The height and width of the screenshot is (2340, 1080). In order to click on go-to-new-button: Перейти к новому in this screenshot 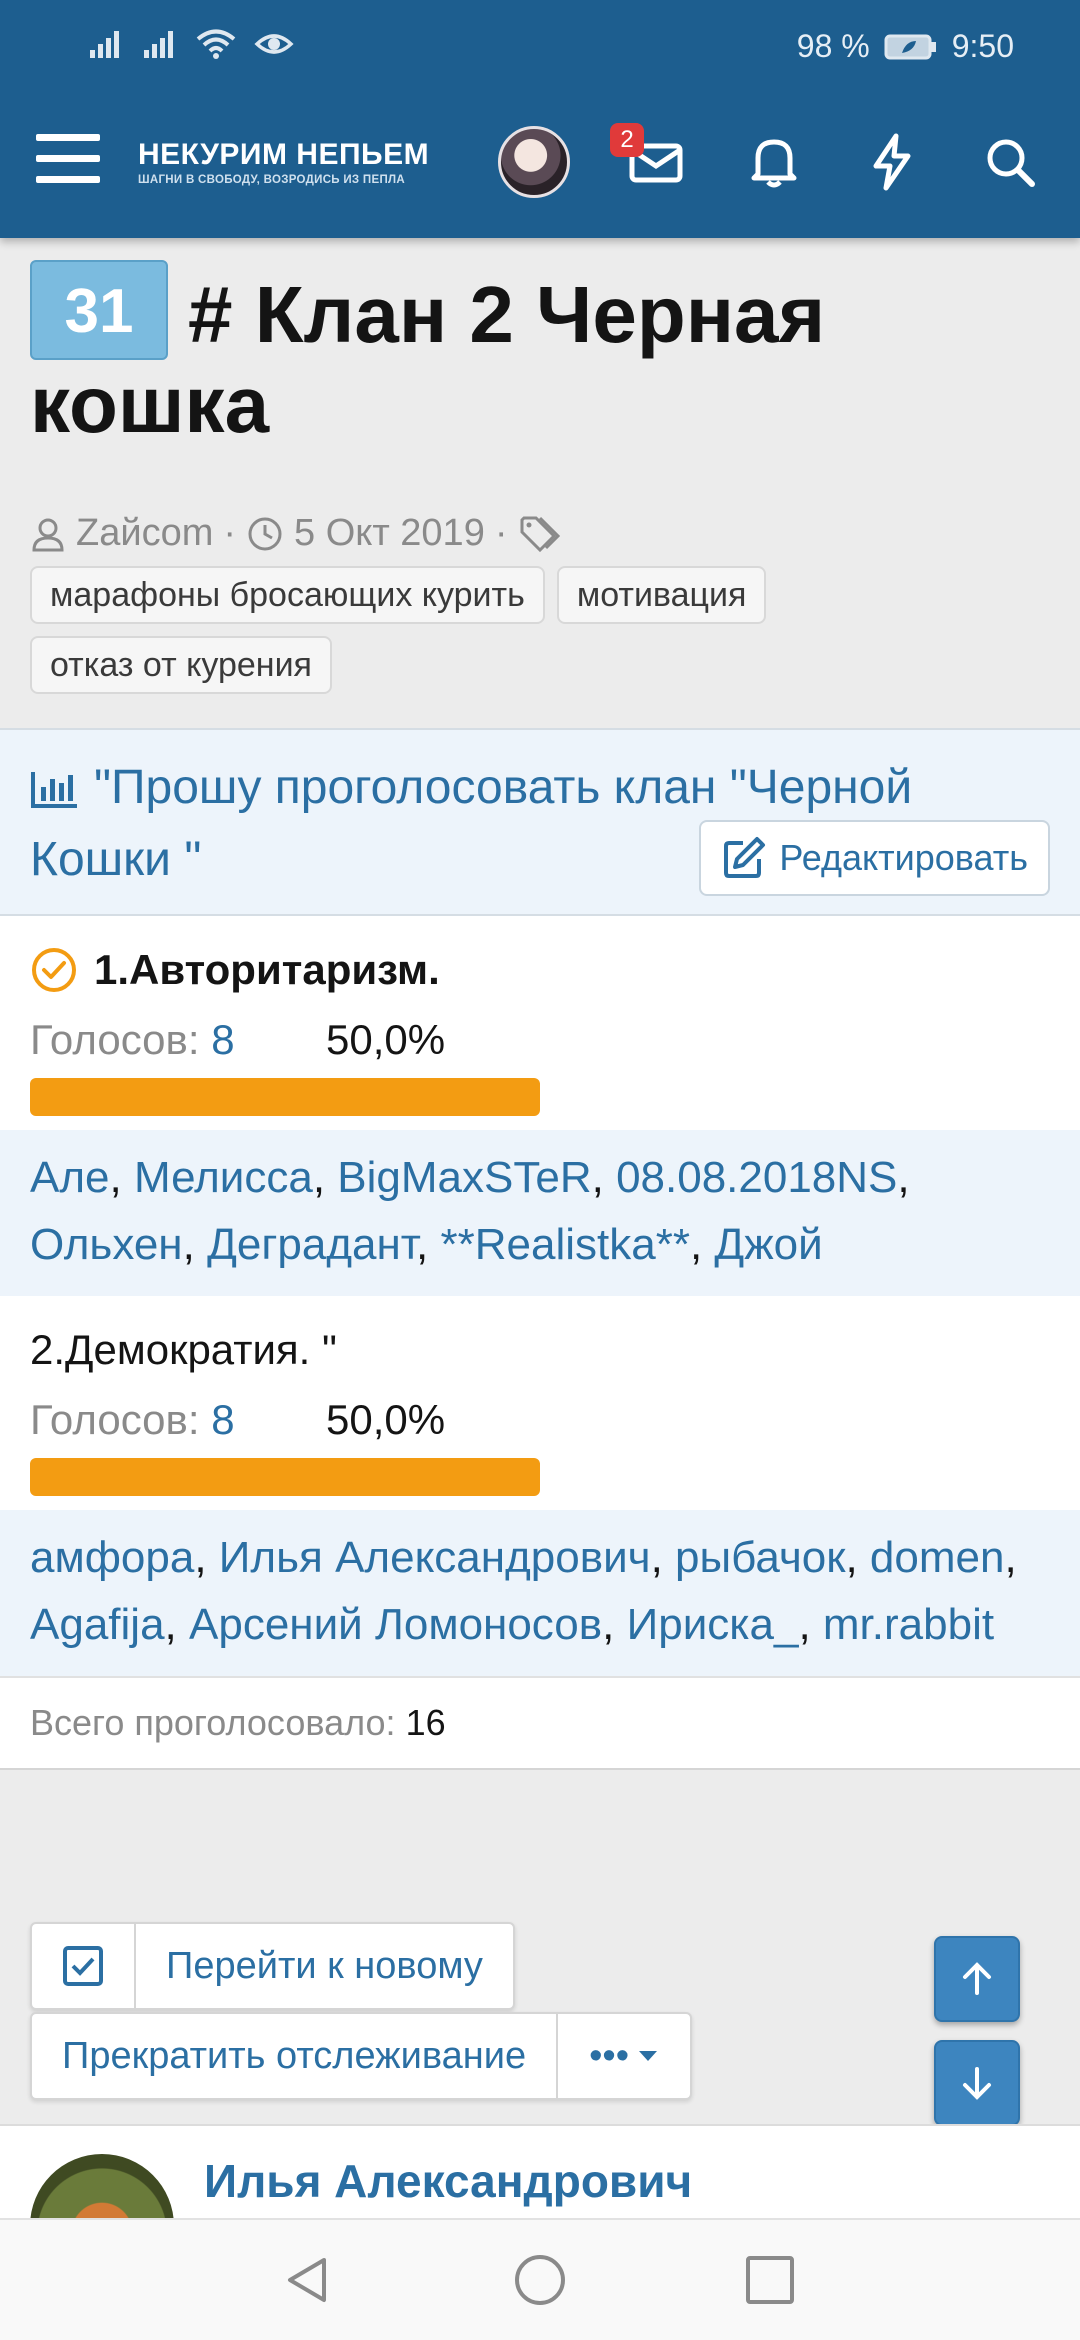, I will do `click(324, 1966)`.